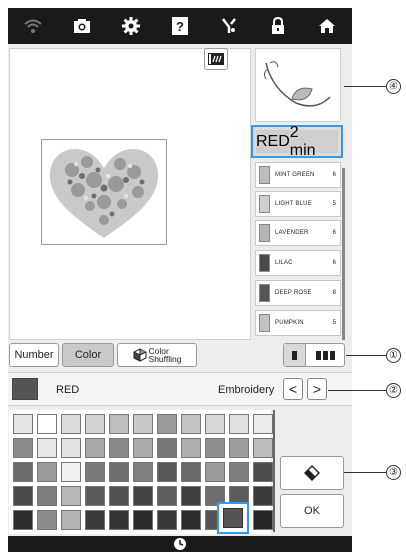  I want to click on home-icon, so click(327, 26).